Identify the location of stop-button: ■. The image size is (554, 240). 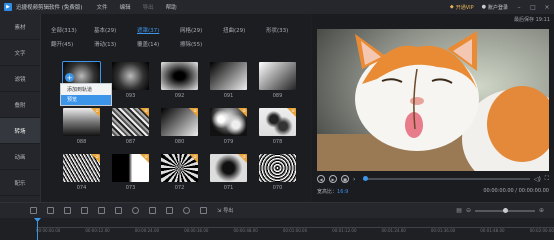
(345, 179).